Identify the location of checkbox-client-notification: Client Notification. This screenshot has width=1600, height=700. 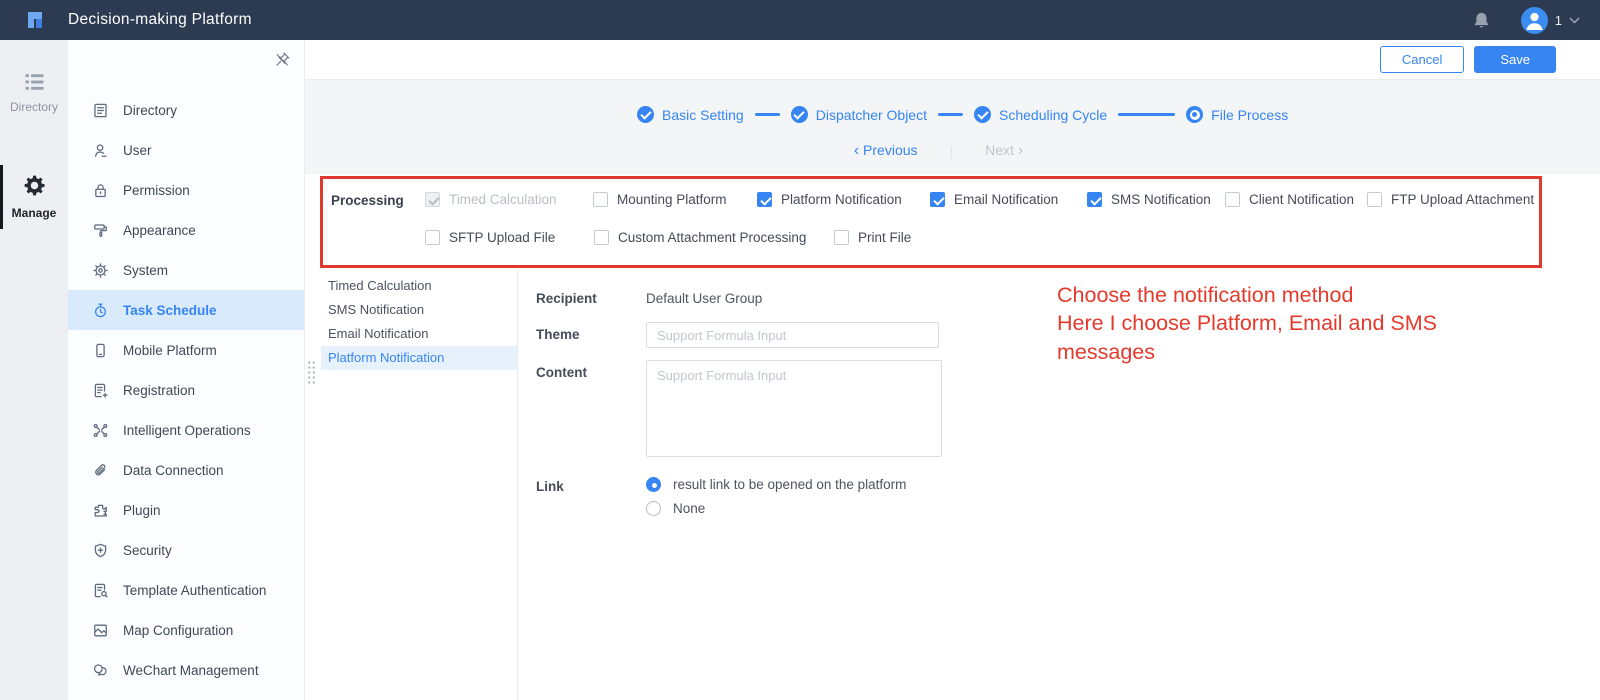
(1289, 199).